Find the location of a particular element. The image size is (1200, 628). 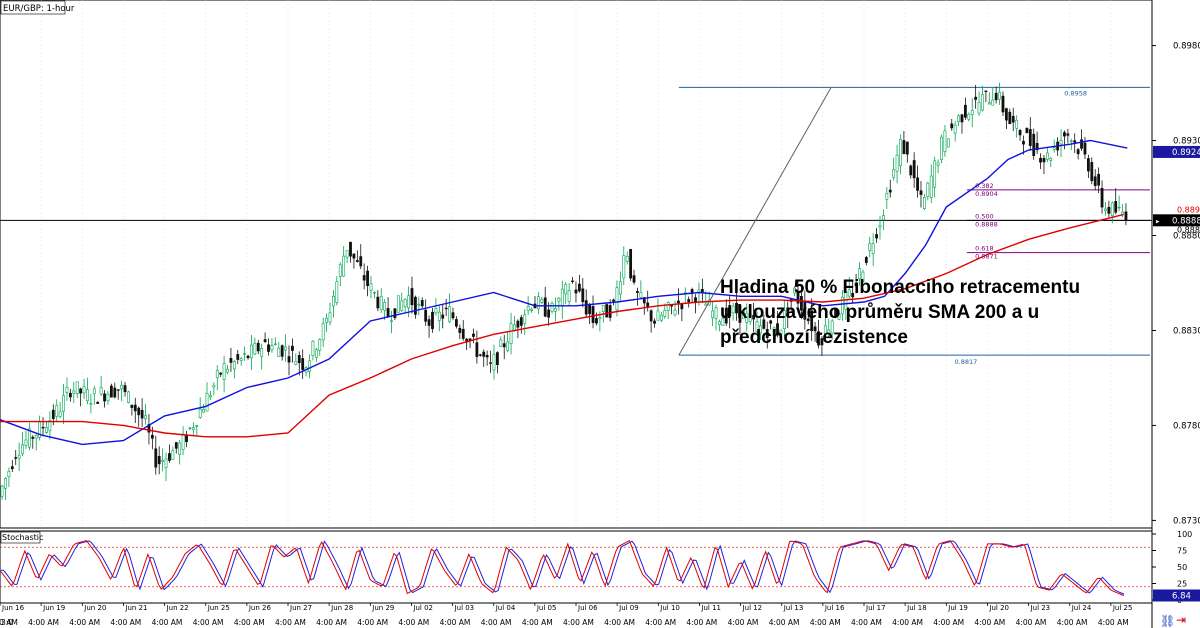

symbol-label: EUR/GBP: 1-hour is located at coordinates (37, 7).